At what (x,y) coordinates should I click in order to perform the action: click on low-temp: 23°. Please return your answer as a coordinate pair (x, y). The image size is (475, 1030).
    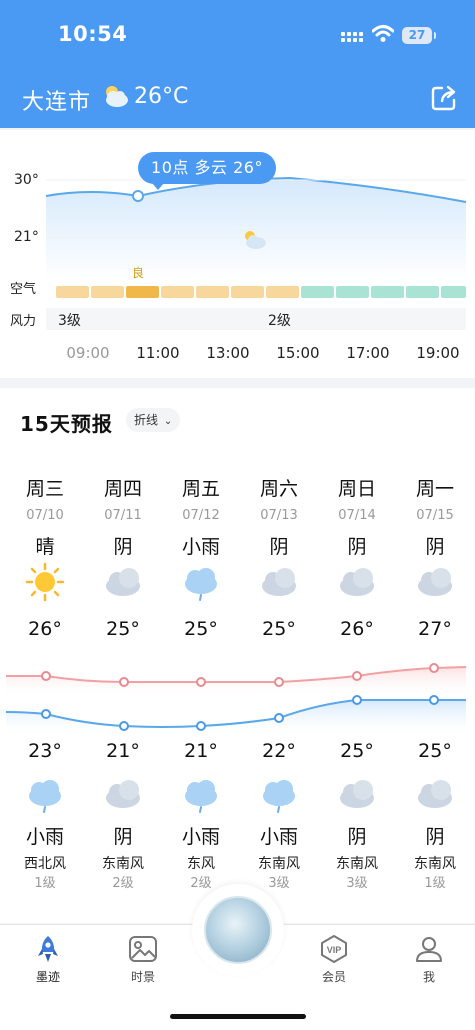
    Looking at the image, I should click on (45, 751).